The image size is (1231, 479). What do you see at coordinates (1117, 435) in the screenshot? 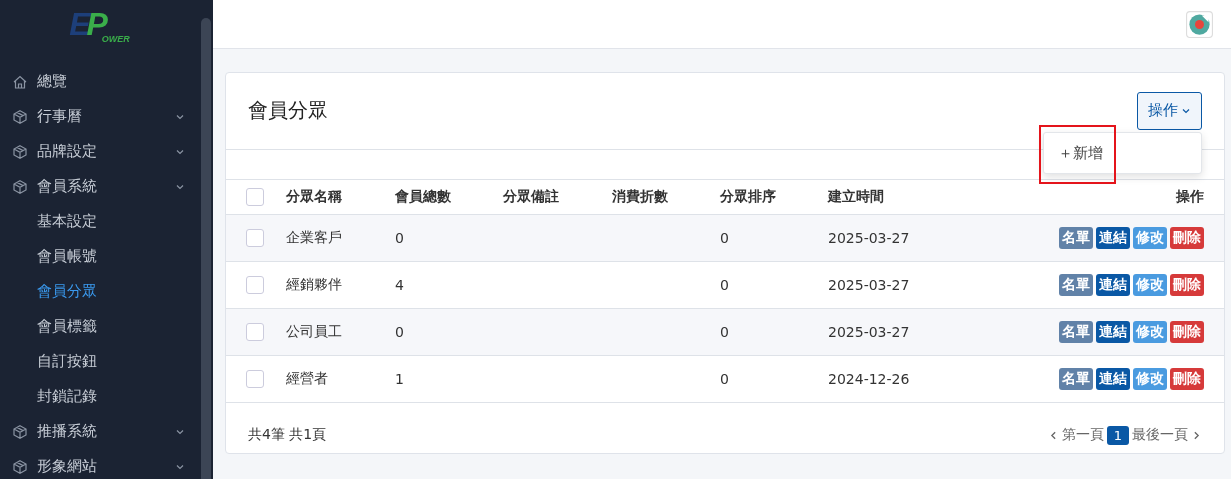
I see `page-number: 1` at bounding box center [1117, 435].